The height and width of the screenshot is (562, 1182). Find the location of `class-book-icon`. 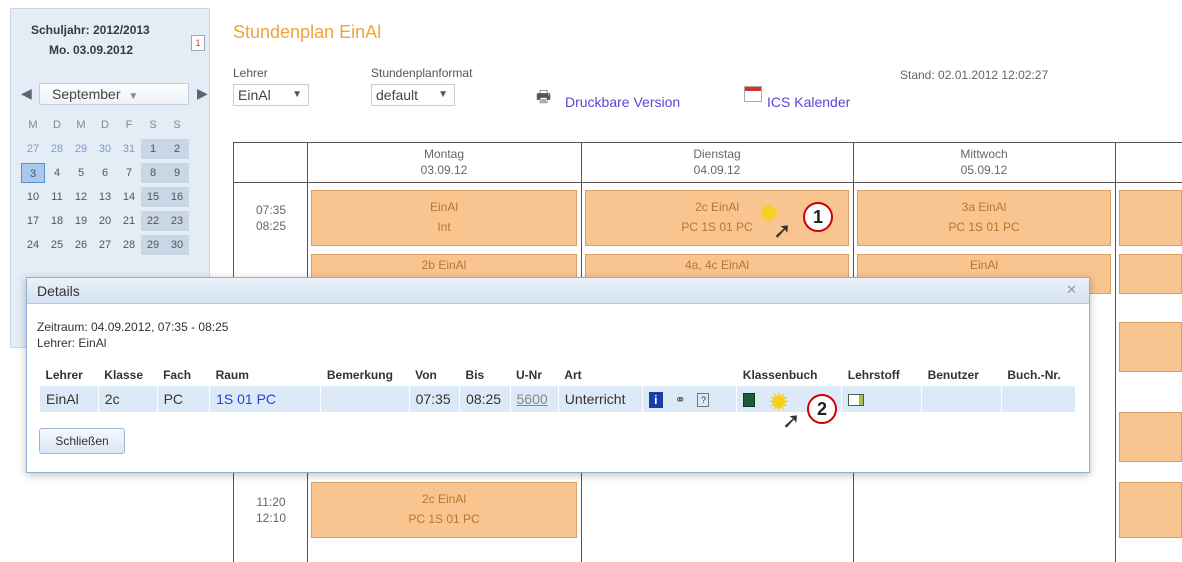

class-book-icon is located at coordinates (749, 400).